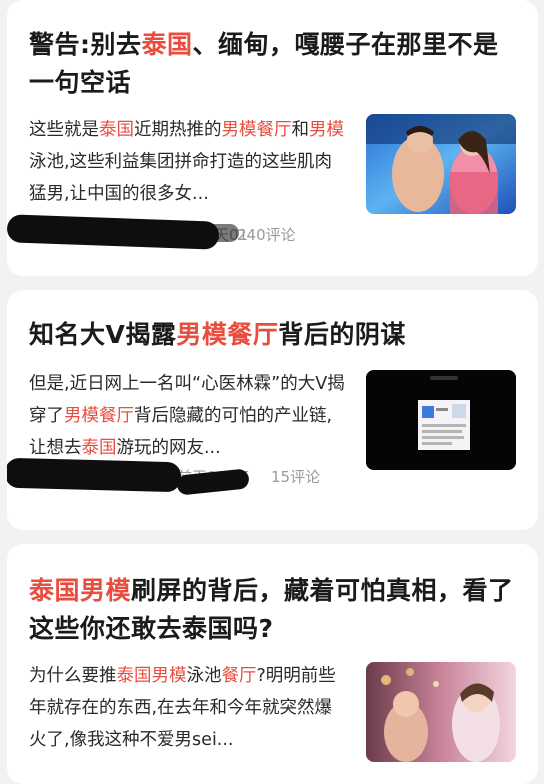 This screenshot has width=544, height=784. What do you see at coordinates (296, 477) in the screenshot?
I see `comment-count: 15评论` at bounding box center [296, 477].